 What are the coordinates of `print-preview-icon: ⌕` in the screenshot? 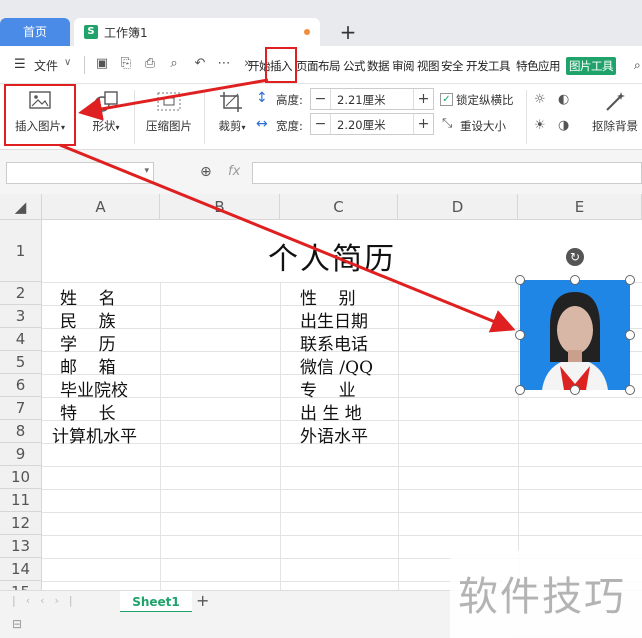 It's located at (174, 64).